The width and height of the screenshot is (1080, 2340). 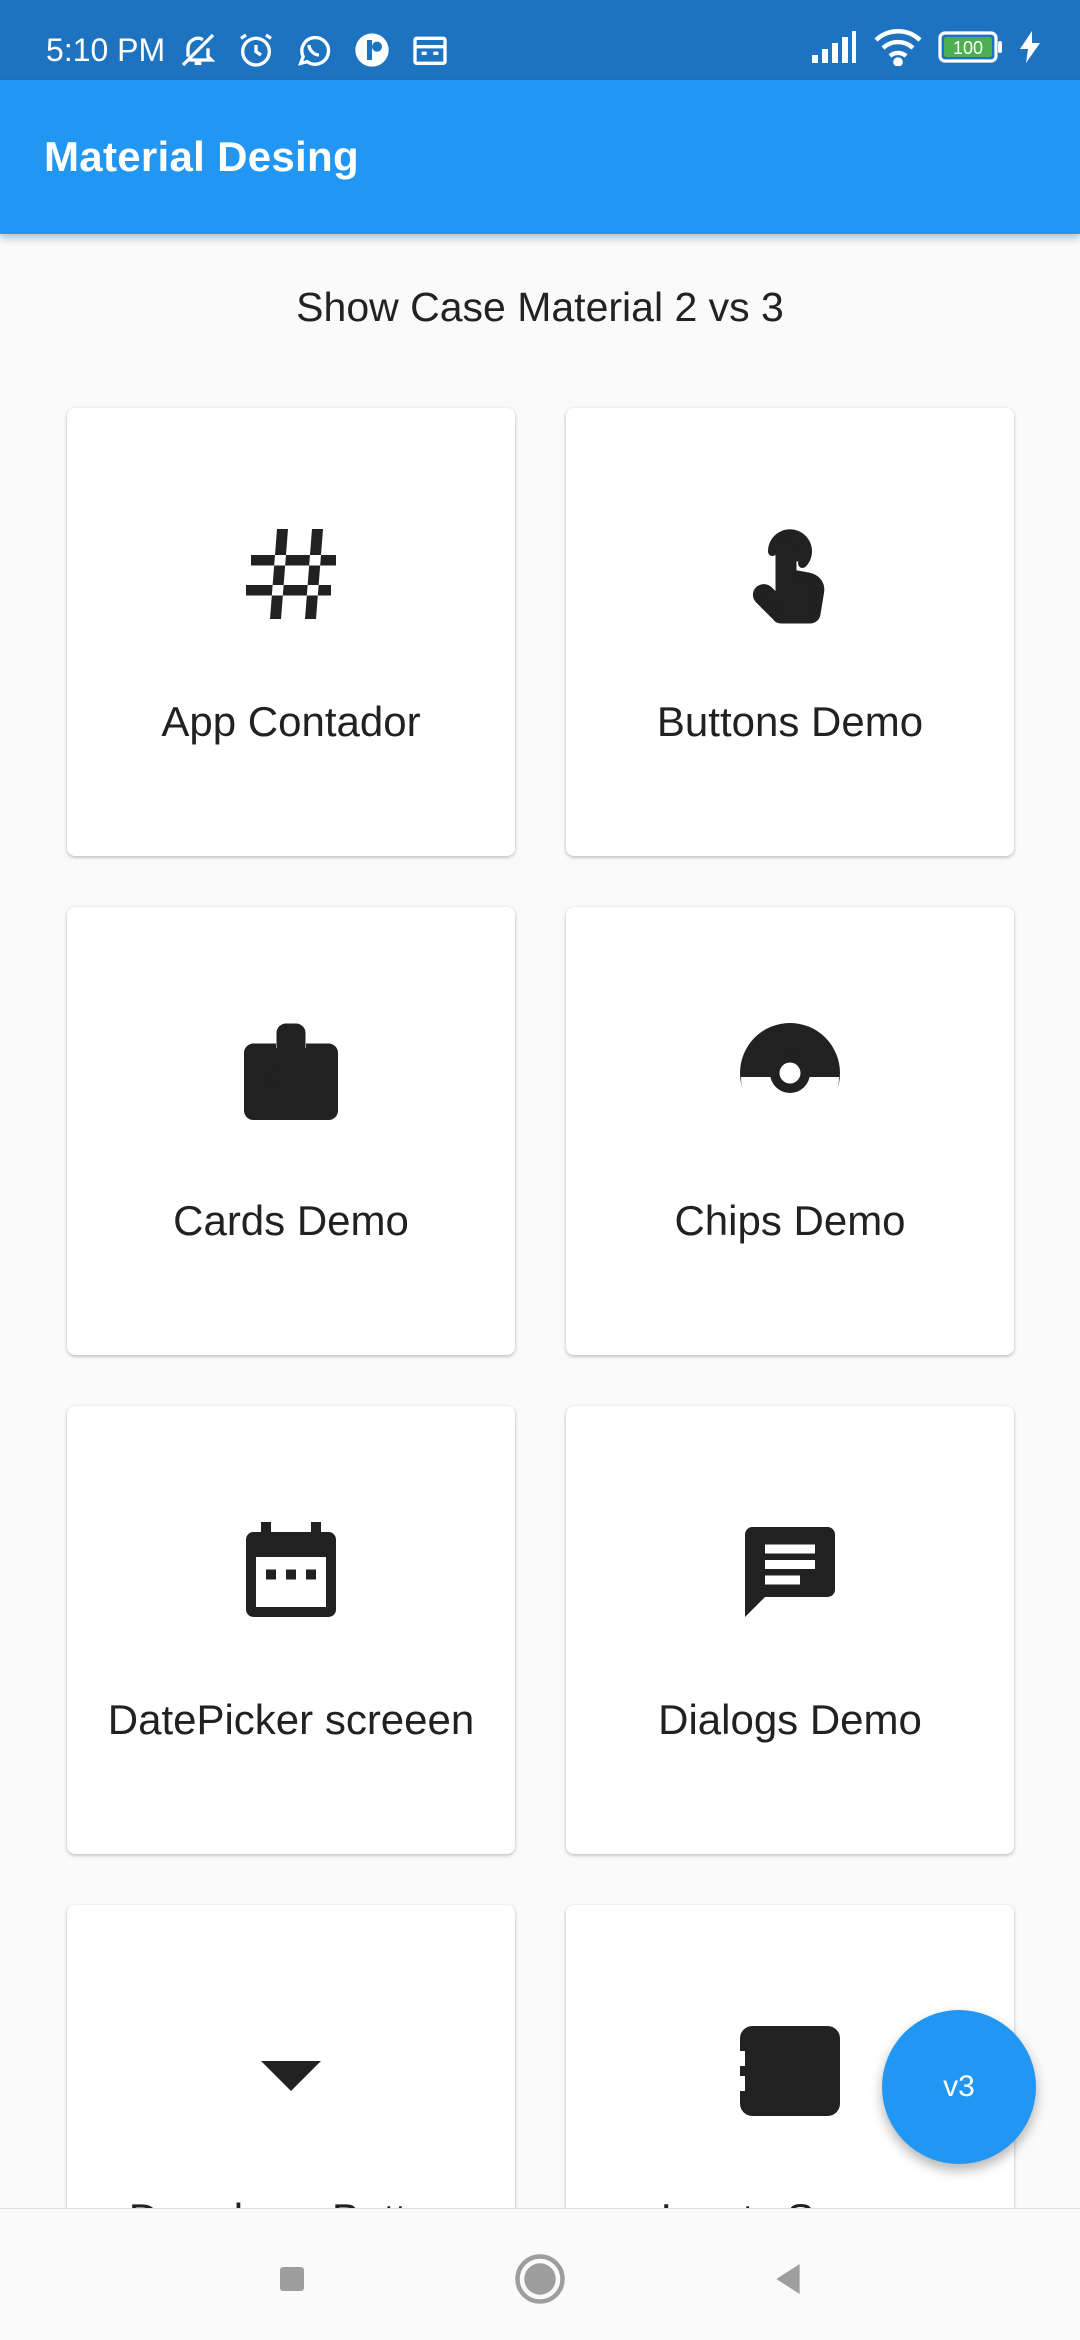 I want to click on back-button, so click(x=788, y=2279).